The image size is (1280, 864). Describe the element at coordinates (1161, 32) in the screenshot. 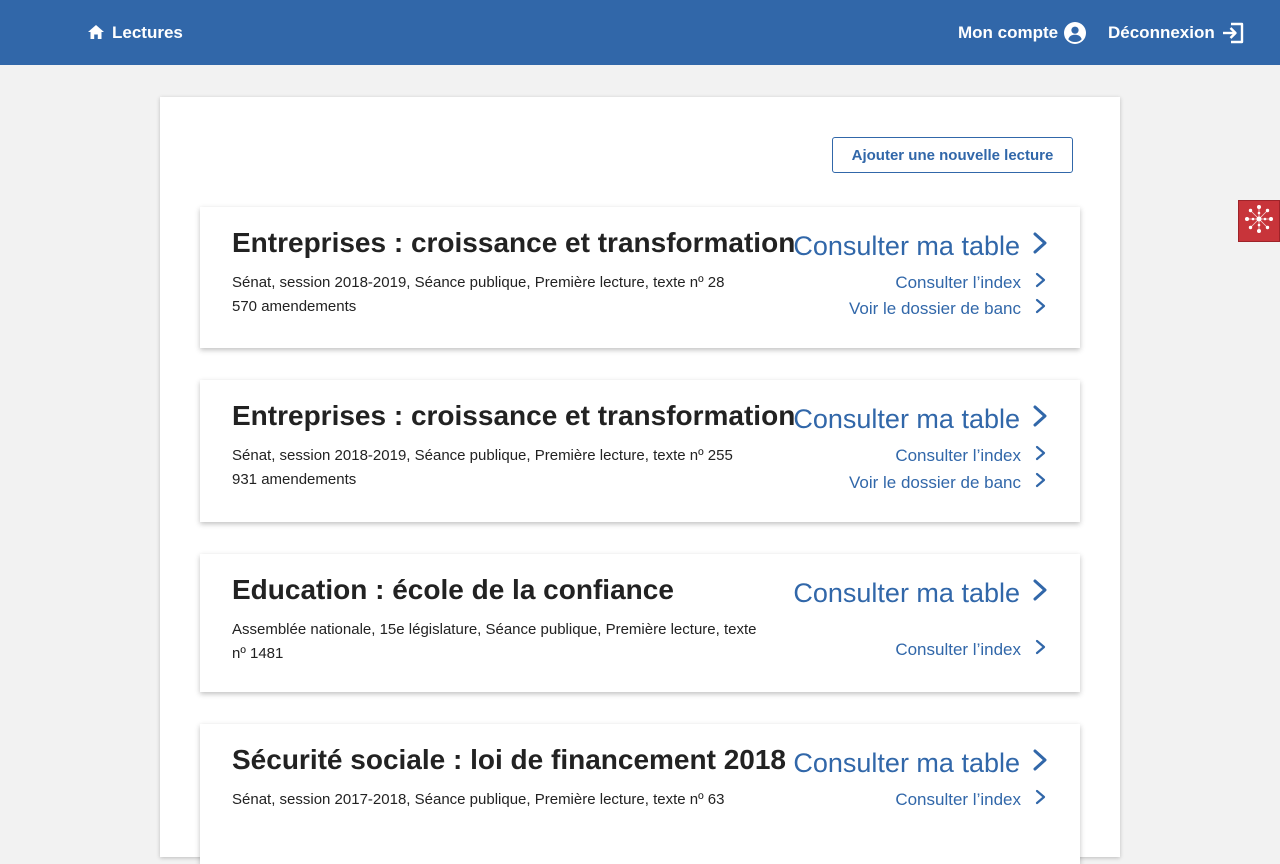

I see `nav-logout-label: Déconnexion` at that location.